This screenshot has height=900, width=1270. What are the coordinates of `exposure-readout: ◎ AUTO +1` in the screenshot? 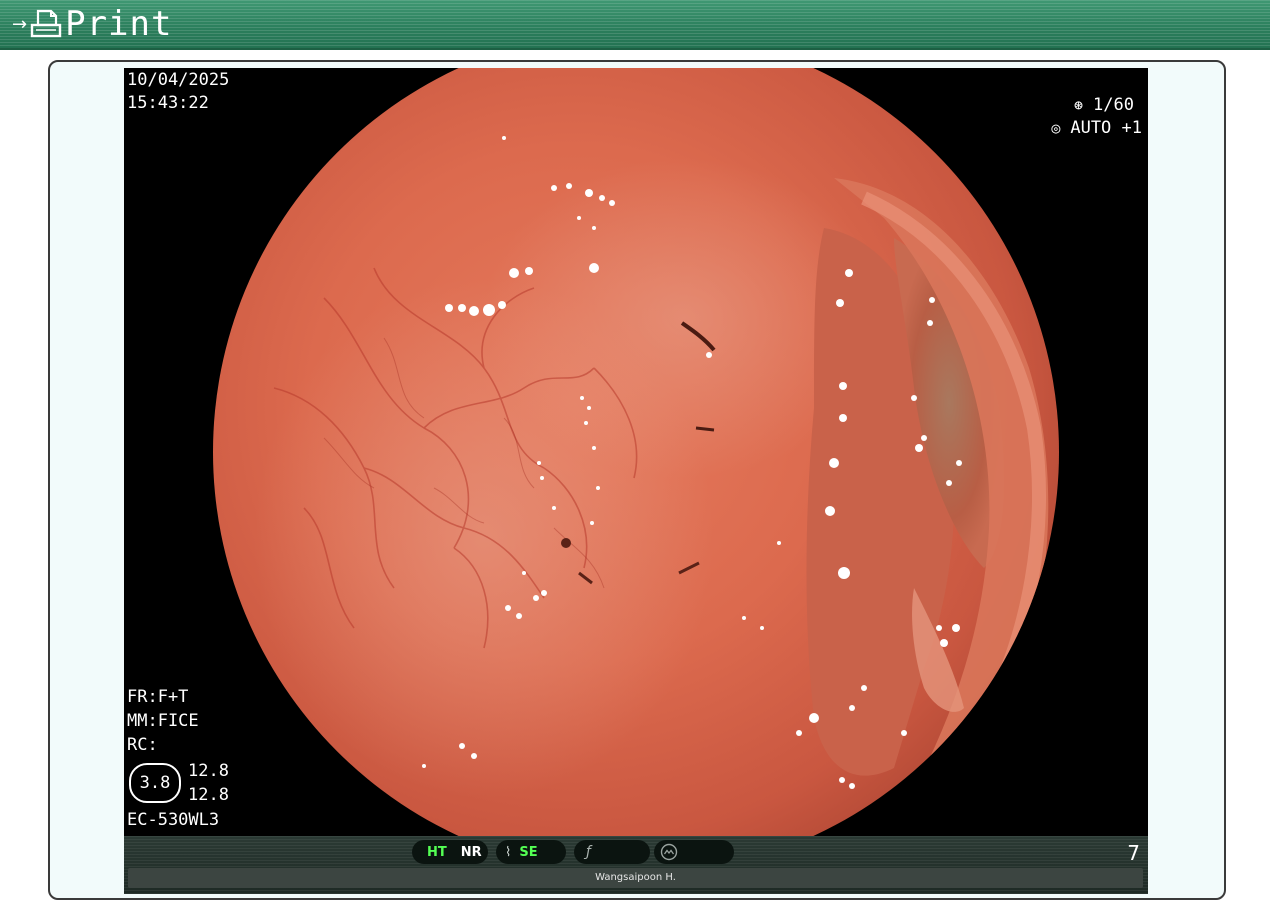 It's located at (1096, 128).